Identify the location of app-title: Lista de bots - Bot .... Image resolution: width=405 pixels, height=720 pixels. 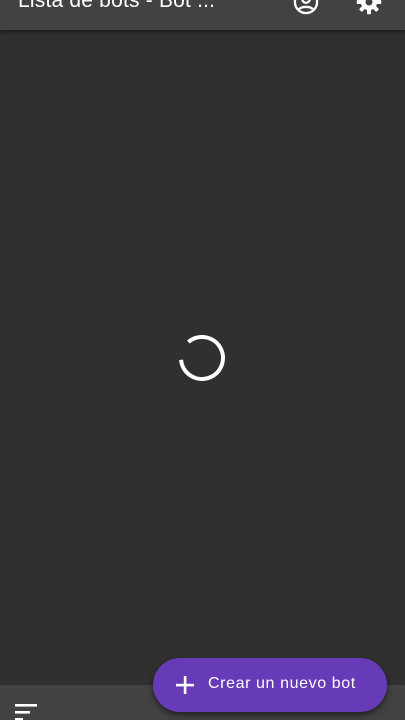
(117, 6).